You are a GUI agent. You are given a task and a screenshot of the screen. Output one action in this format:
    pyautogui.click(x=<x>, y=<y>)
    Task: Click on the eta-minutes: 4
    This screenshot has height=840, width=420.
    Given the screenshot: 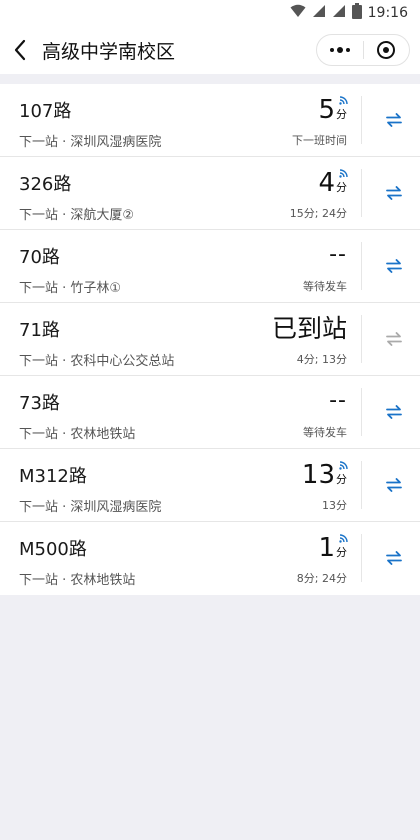 What is the action you would take?
    pyautogui.click(x=326, y=183)
    